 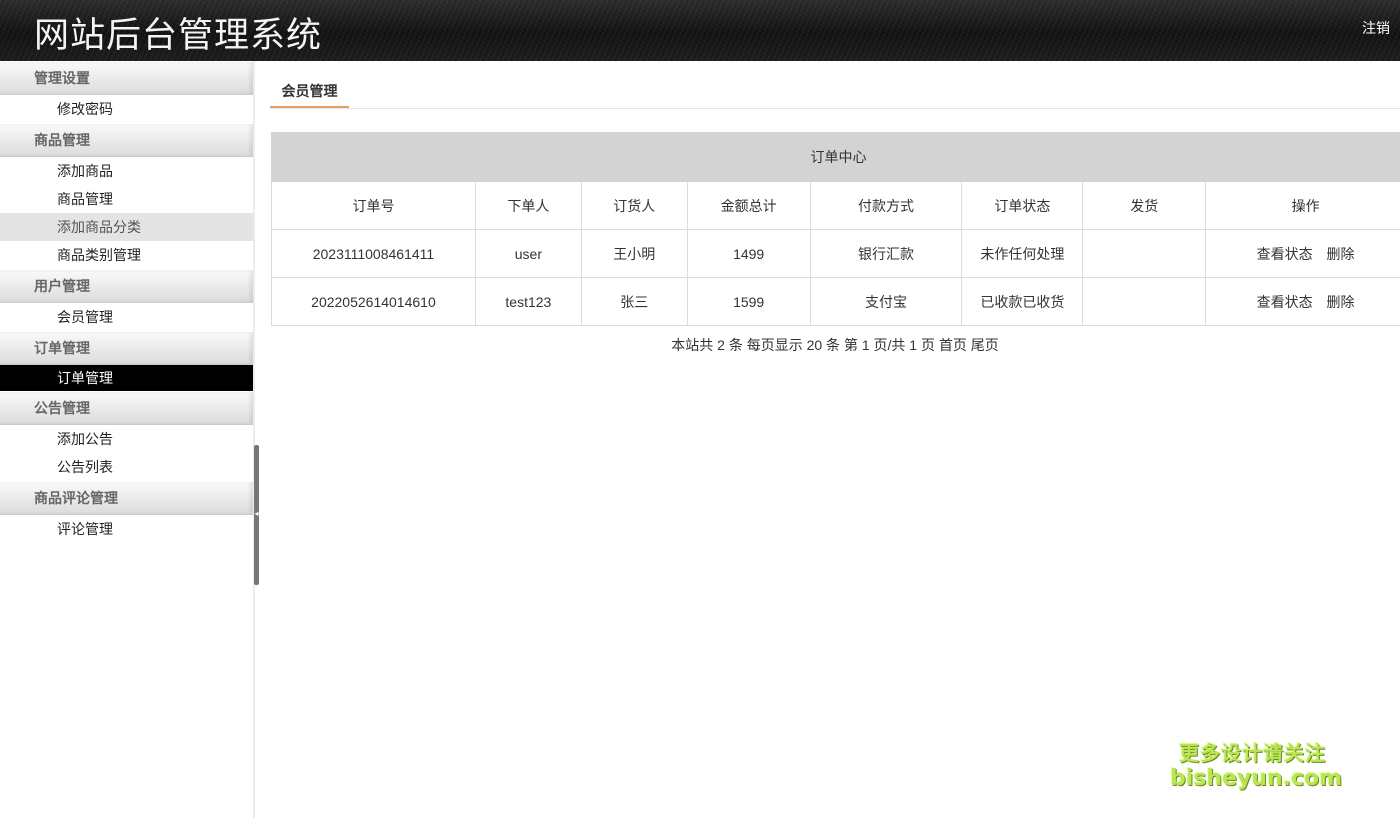 I want to click on status-cell: 已收款已收货, so click(x=1022, y=301).